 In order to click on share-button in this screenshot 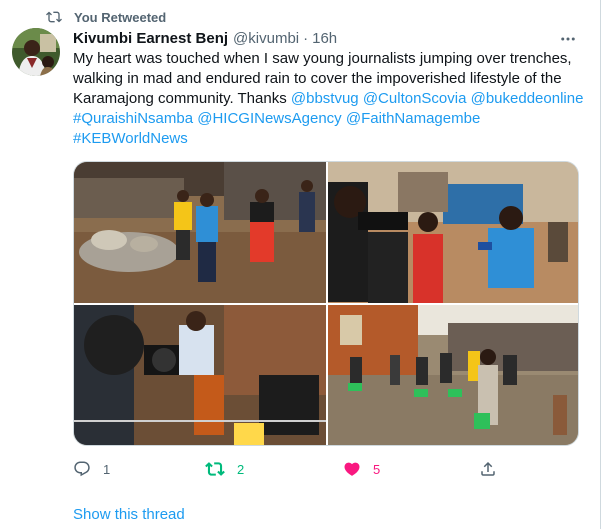, I will do `click(488, 469)`.